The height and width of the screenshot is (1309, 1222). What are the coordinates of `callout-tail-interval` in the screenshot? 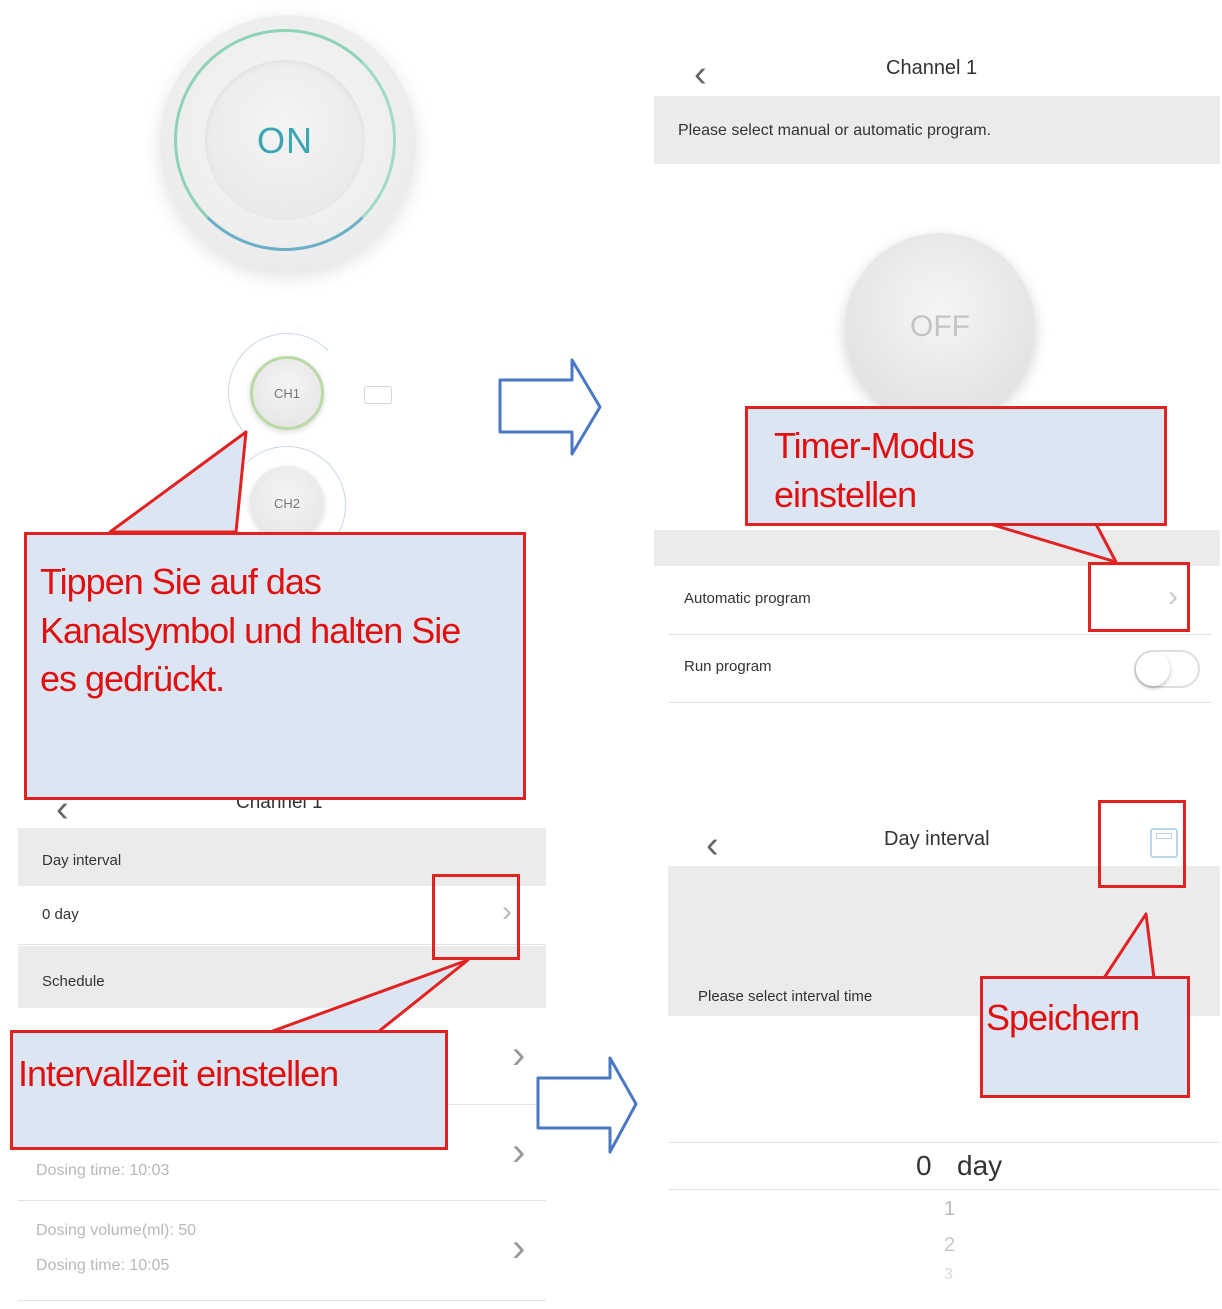 It's located at (369, 996).